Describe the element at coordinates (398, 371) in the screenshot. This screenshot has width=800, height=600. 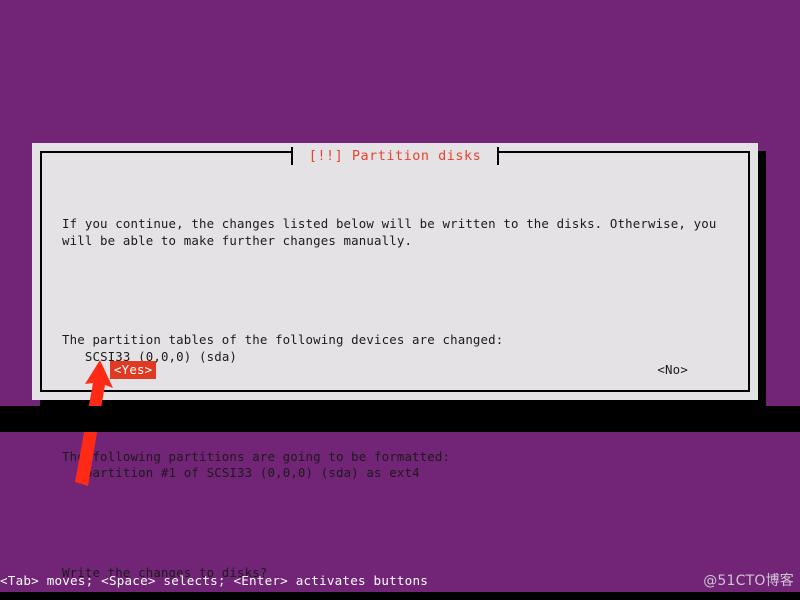
I see `dialog-button-row: <Yes> <No>` at that location.